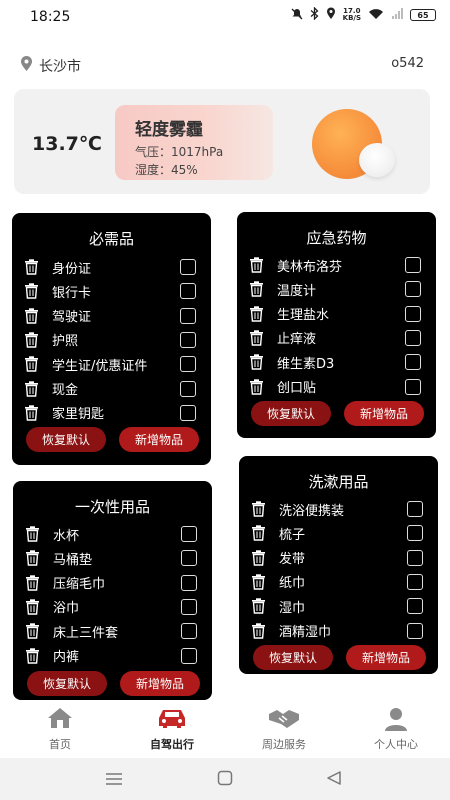 The height and width of the screenshot is (800, 450). I want to click on nav-self-drive: 自驾出行, so click(172, 729).